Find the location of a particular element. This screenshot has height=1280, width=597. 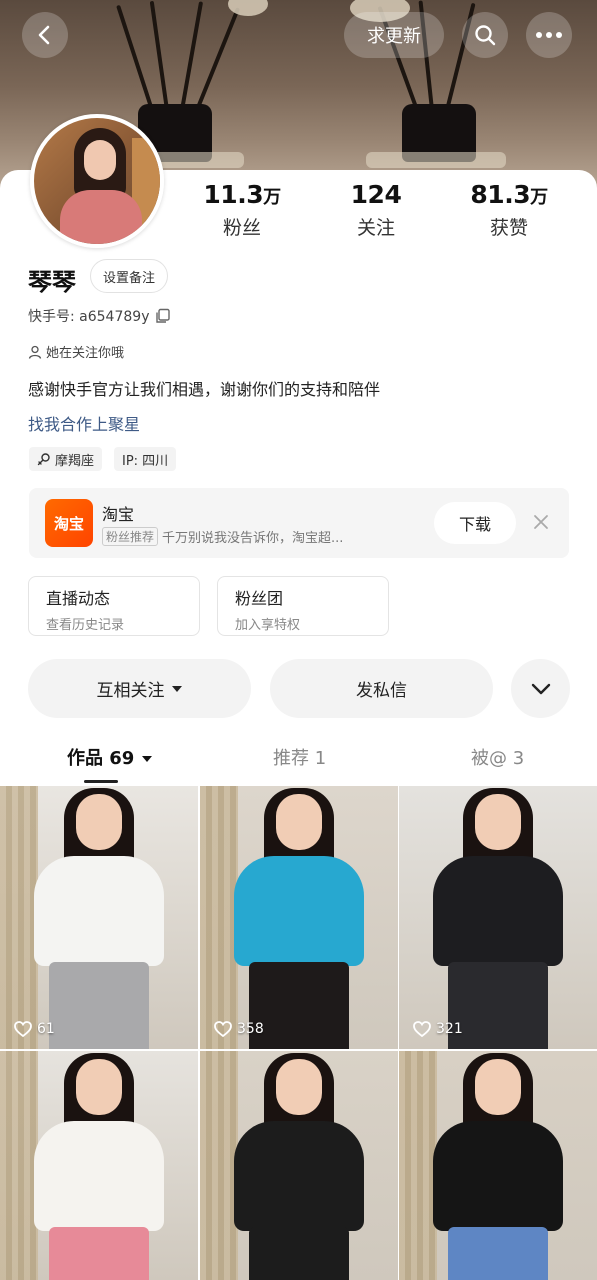

video-tile: 61 is located at coordinates (99, 917).